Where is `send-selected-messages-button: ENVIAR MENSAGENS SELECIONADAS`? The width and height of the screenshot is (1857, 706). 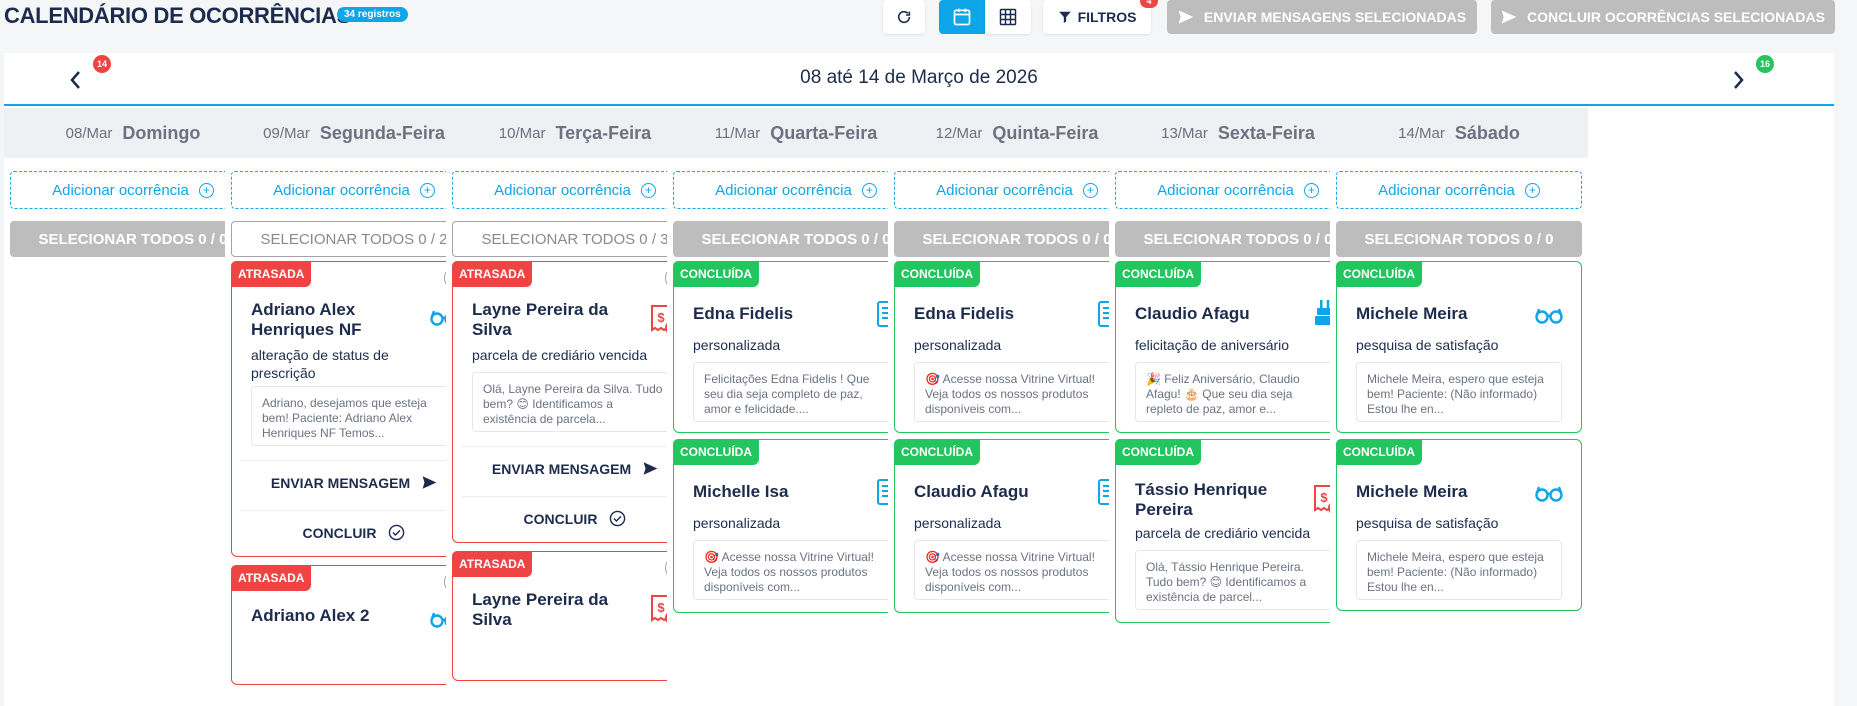
send-selected-messages-button: ENVIAR MENSAGENS SELECIONADAS is located at coordinates (1322, 17).